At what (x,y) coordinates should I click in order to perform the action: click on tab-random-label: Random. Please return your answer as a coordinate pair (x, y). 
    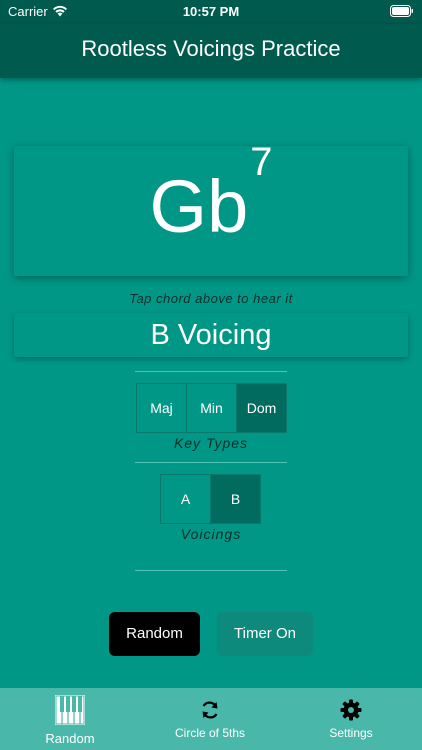
    Looking at the image, I should click on (70, 738).